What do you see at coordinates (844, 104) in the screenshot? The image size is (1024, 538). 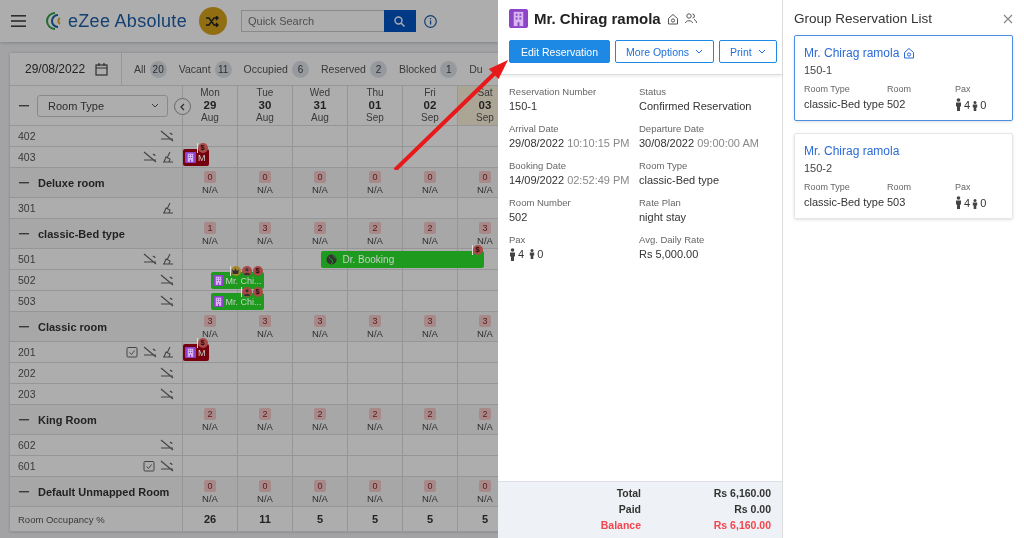 I see `room-type-value: classic-Bed type` at bounding box center [844, 104].